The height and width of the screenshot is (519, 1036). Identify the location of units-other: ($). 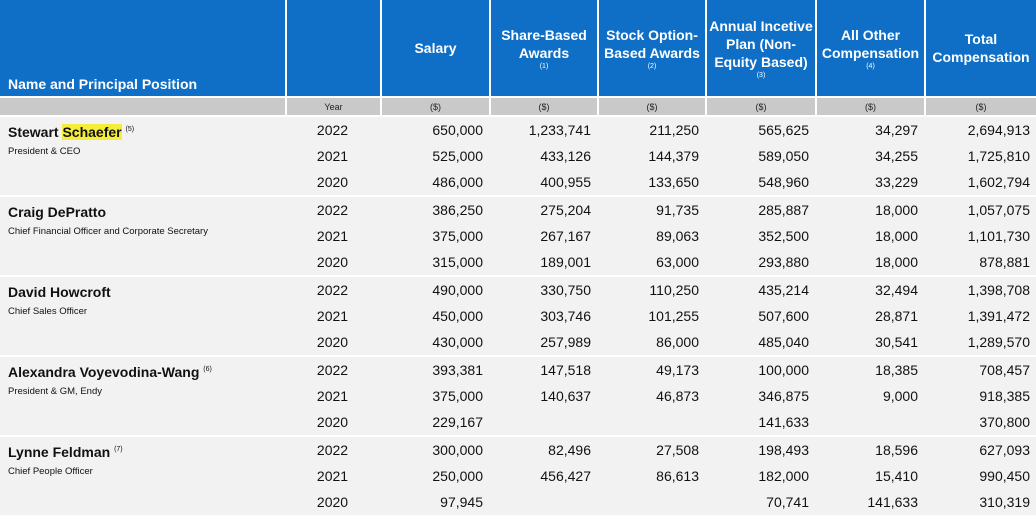
(869, 105).